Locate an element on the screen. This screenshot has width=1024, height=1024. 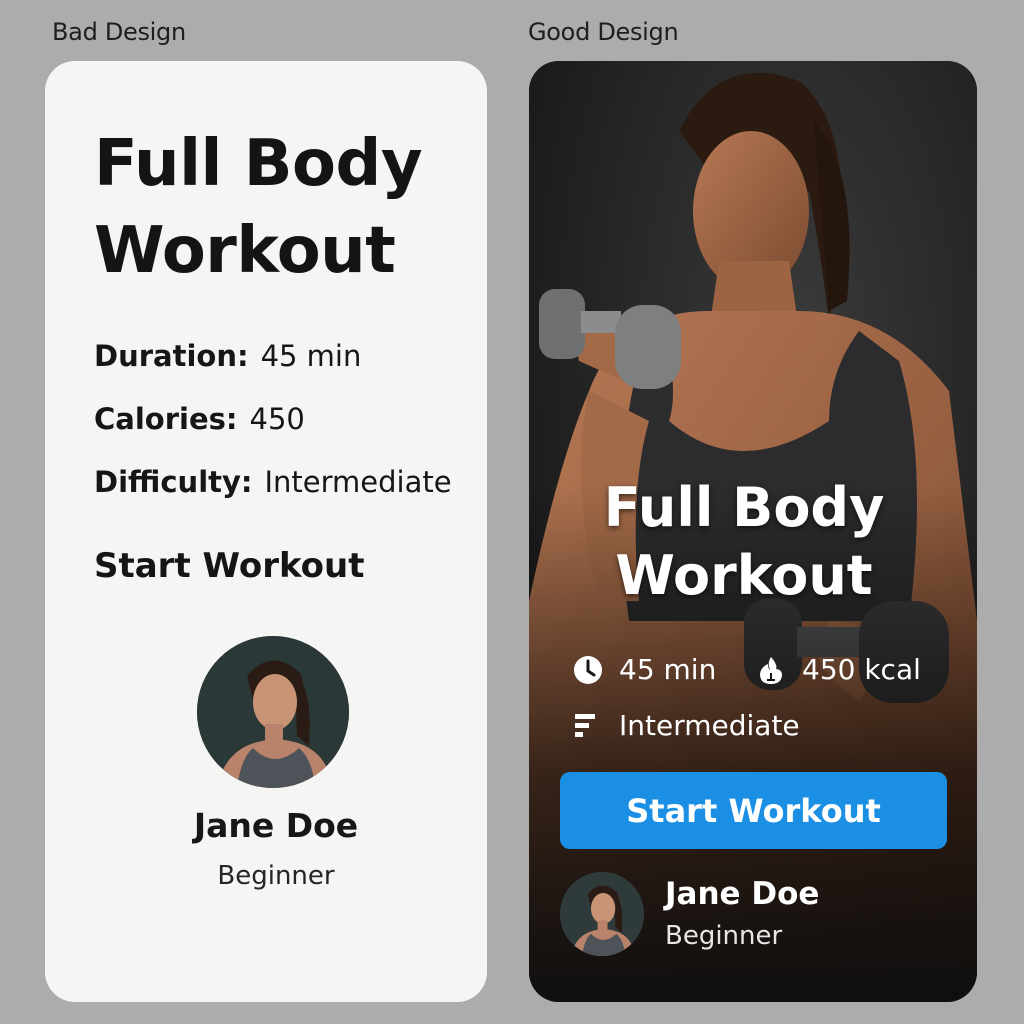
clock-icon is located at coordinates (588, 670).